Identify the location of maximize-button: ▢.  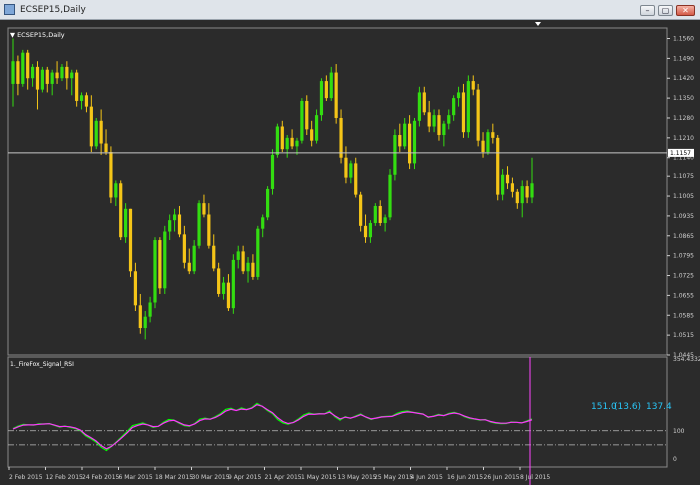
(665, 10).